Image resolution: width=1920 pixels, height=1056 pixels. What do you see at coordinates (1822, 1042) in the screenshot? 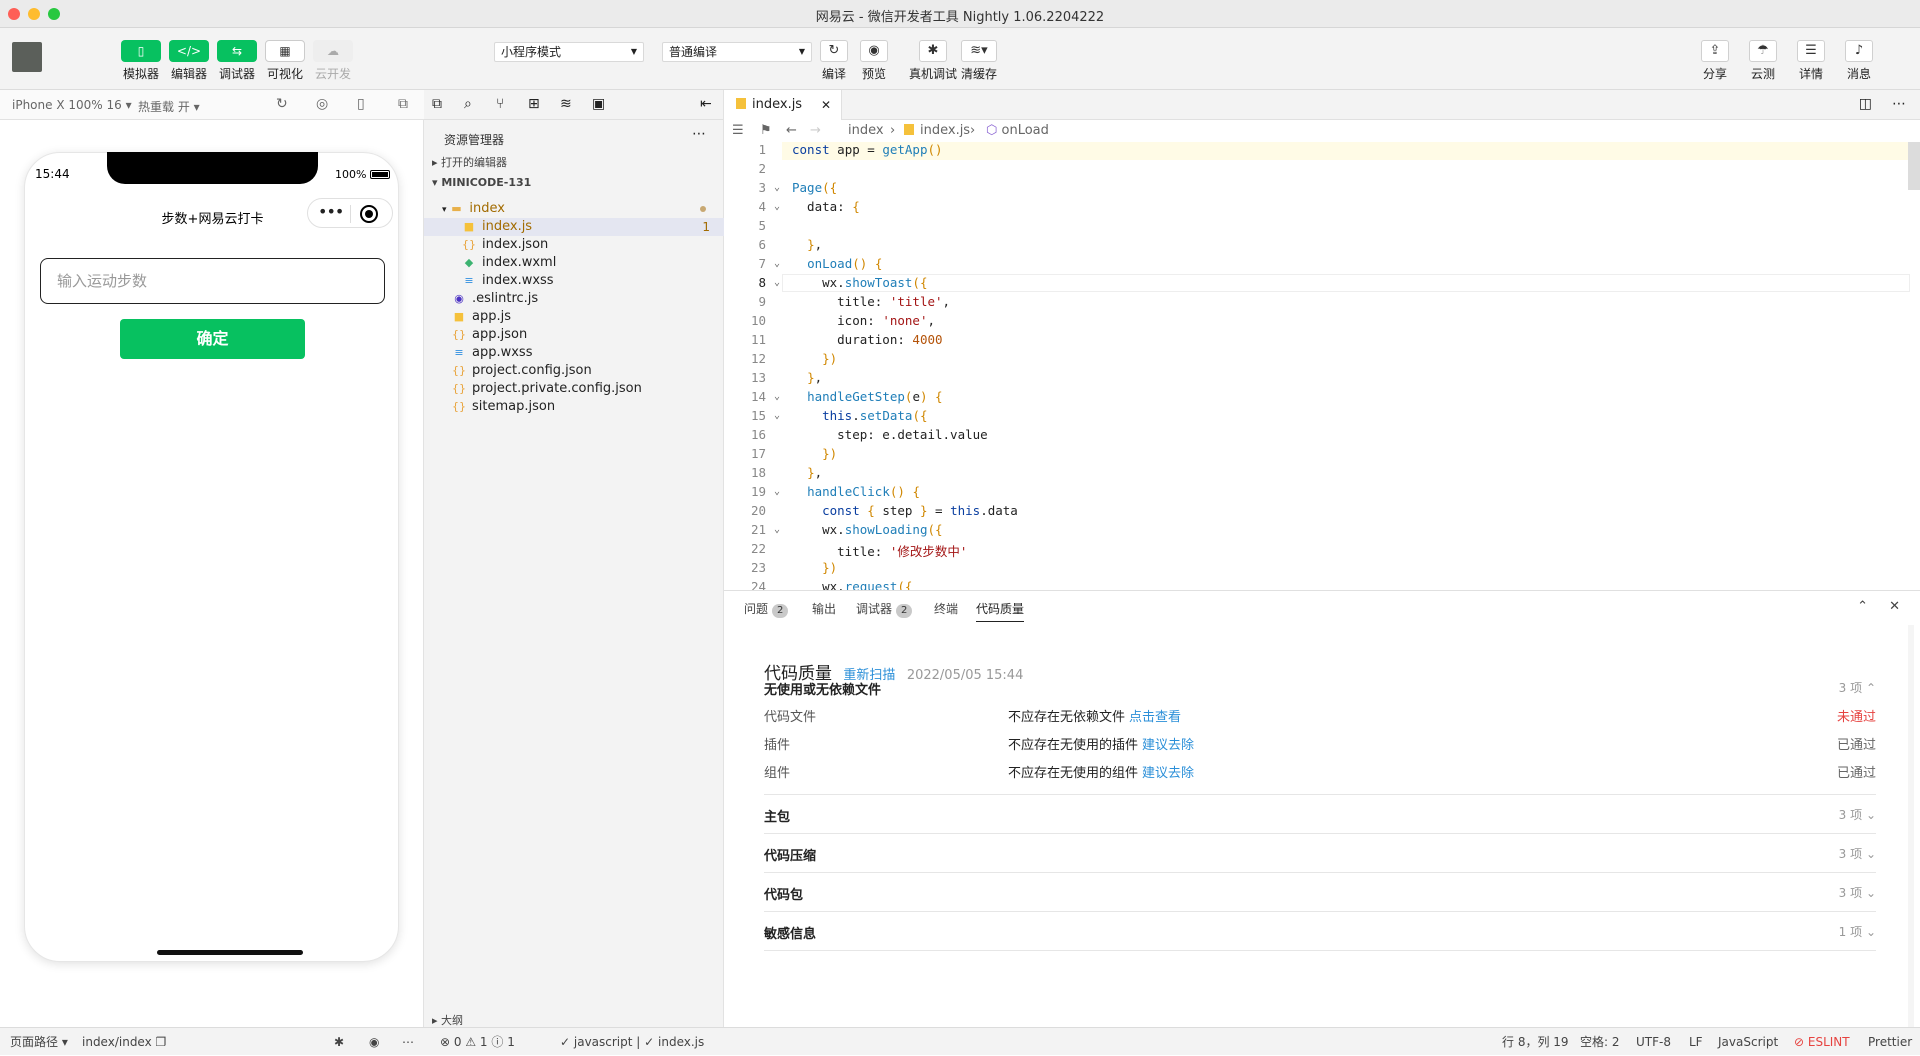
I see `eslint-status: ⊘ ESLINT` at bounding box center [1822, 1042].